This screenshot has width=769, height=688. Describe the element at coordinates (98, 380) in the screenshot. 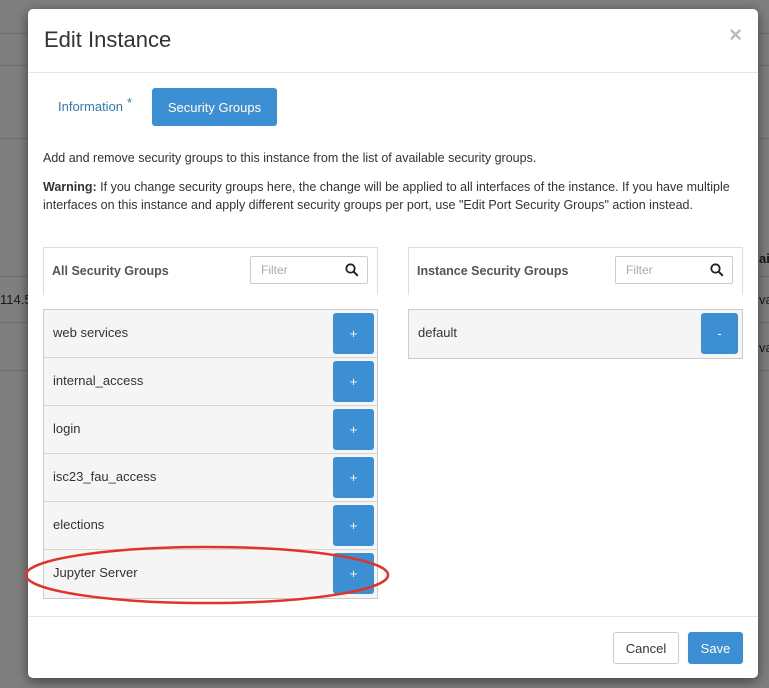

I see `group-name: internal_access` at that location.